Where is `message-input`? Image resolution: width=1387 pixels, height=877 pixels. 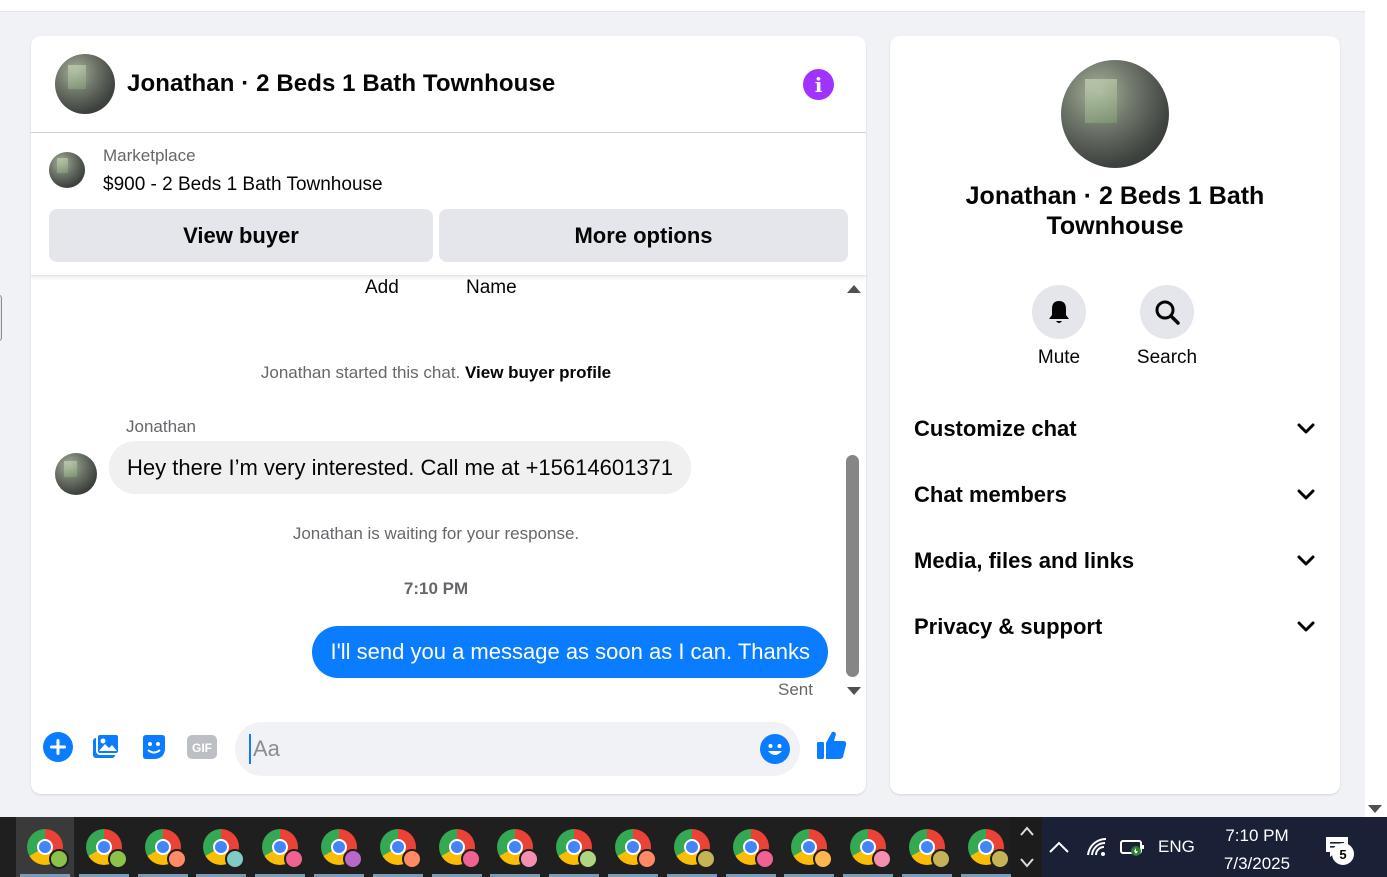
message-input is located at coordinates (489, 749).